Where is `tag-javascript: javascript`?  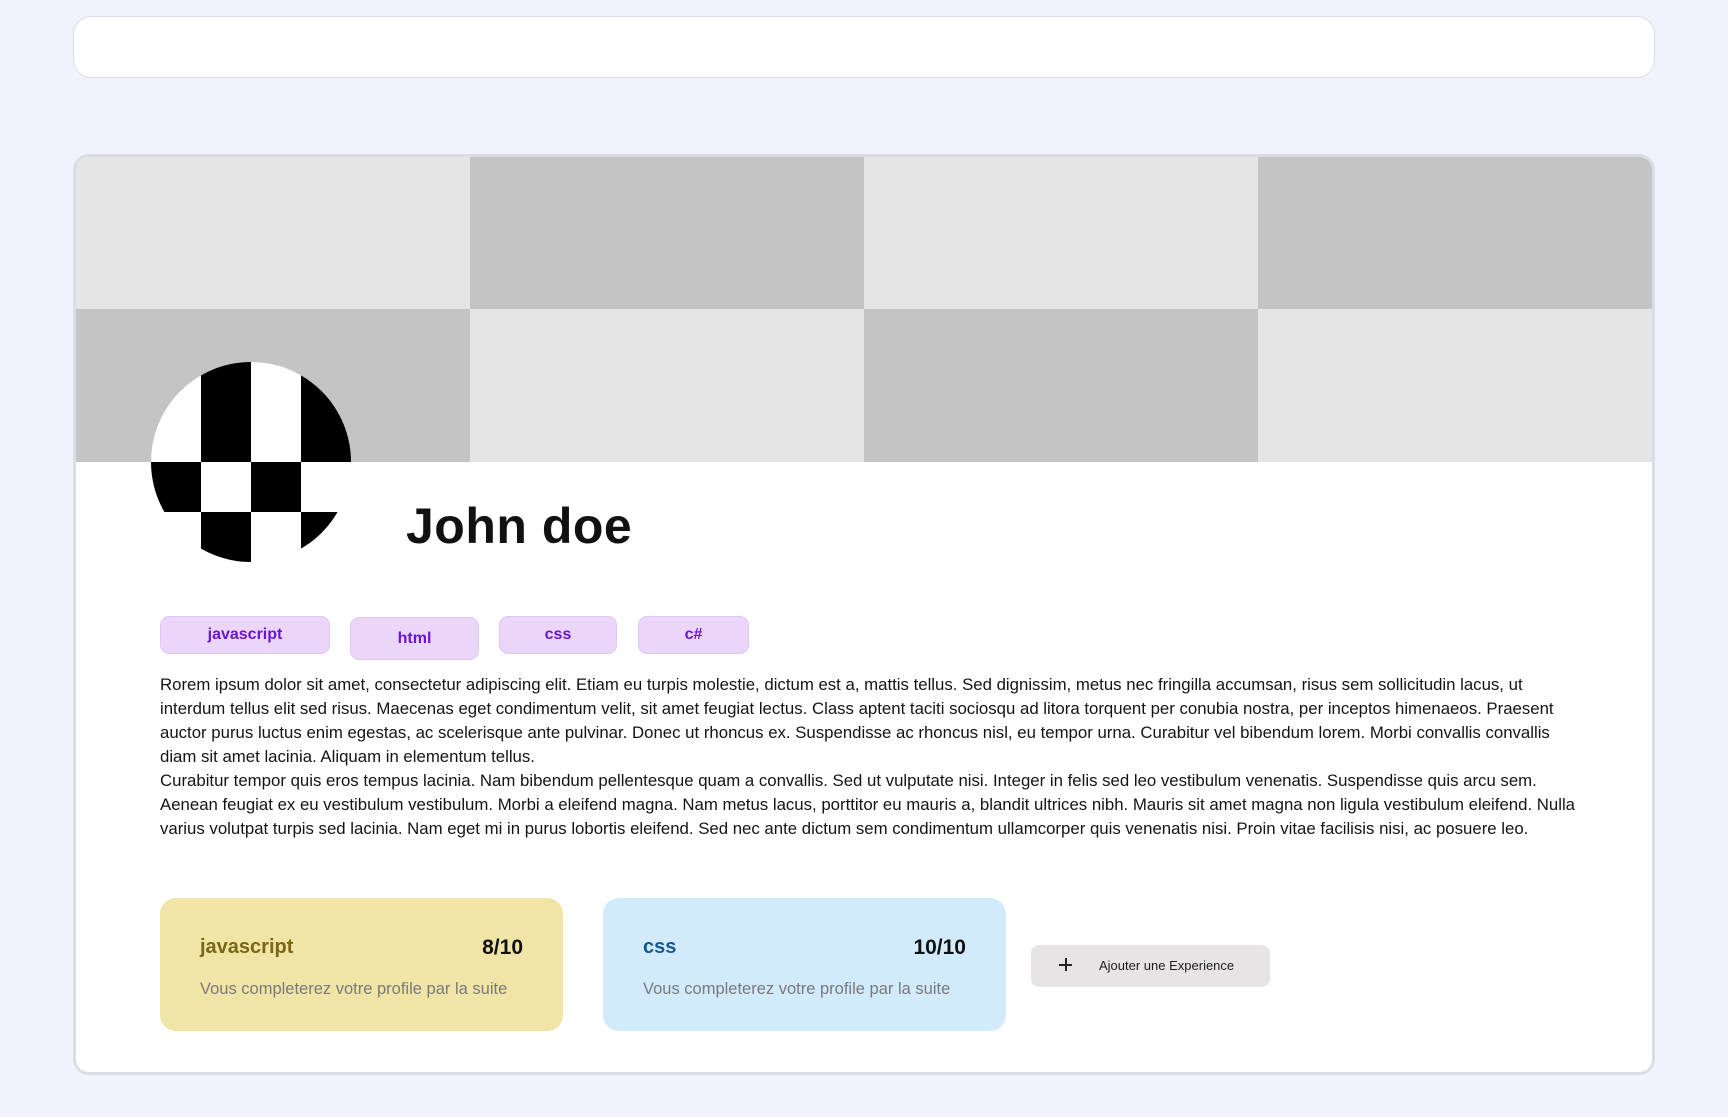
tag-javascript: javascript is located at coordinates (245, 635).